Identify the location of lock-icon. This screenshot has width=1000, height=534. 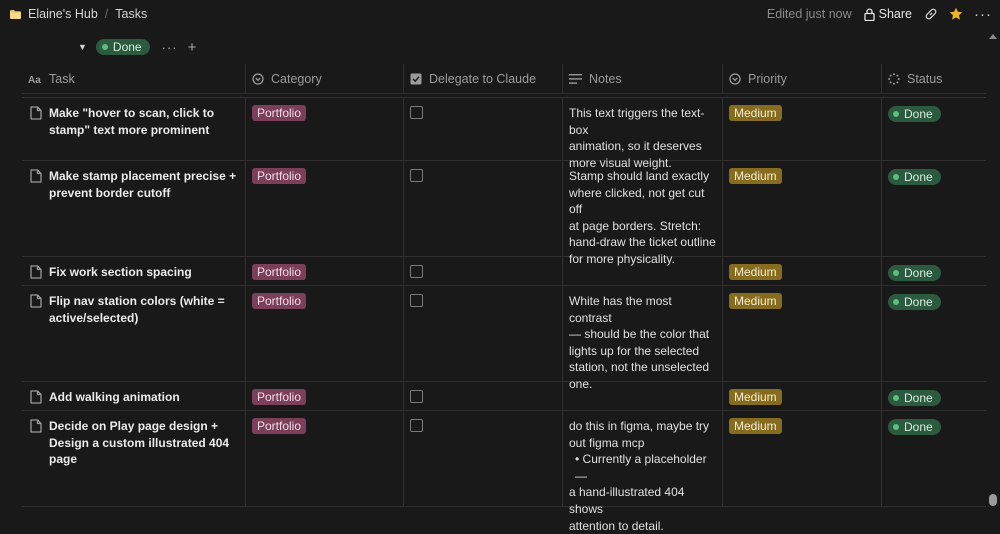
(869, 14).